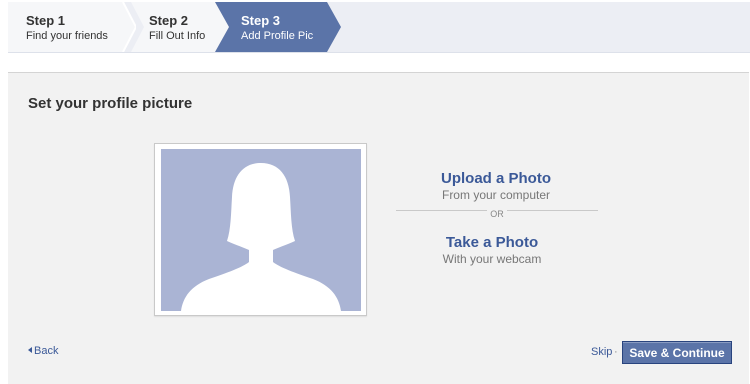 The height and width of the screenshot is (384, 750). I want to click on silhouette-icon, so click(261, 237).